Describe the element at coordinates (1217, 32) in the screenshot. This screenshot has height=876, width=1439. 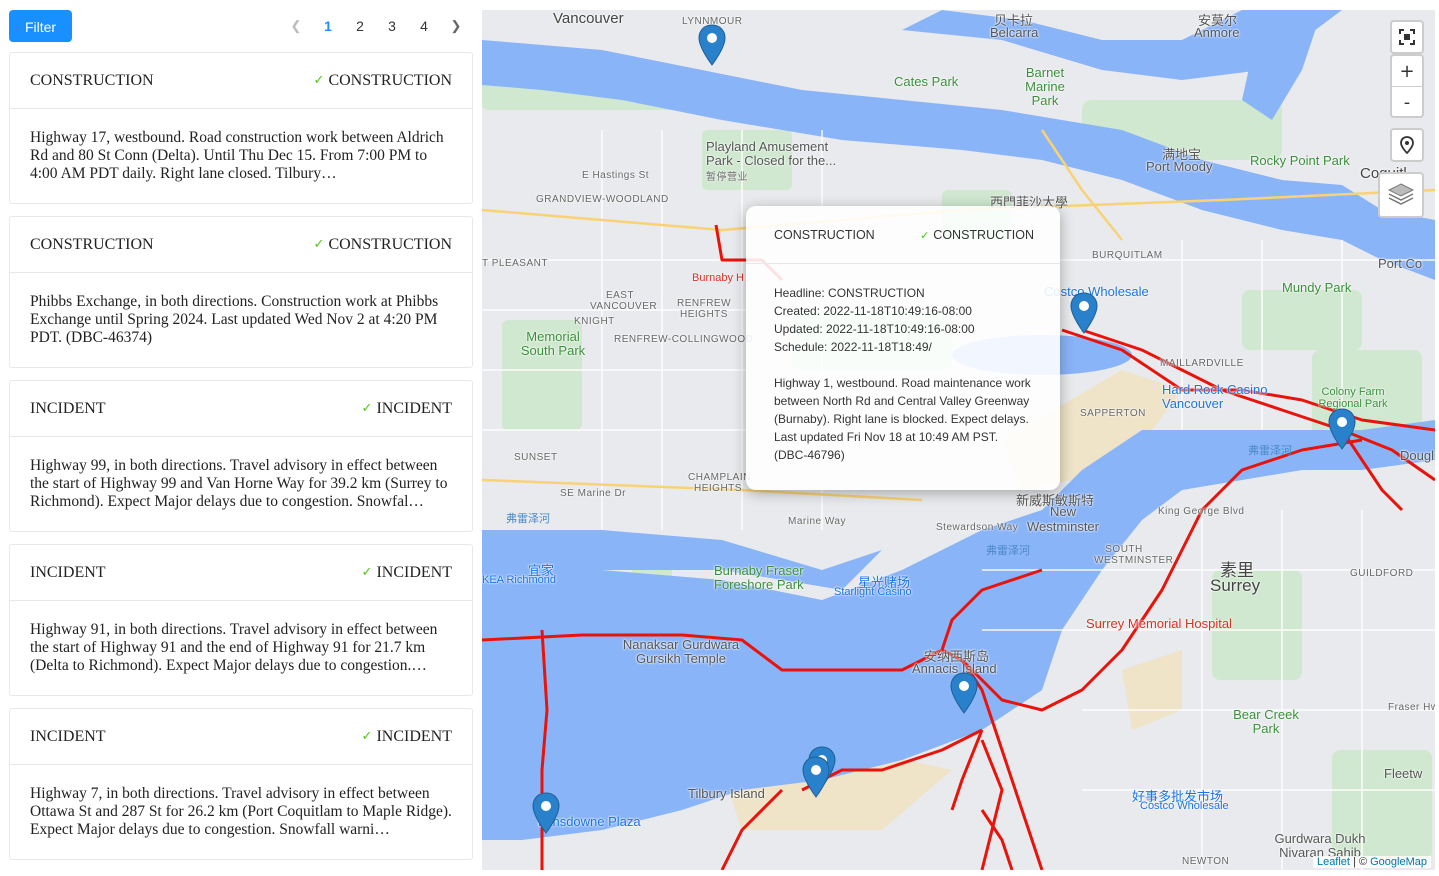
I see `map-label: Anmore` at that location.